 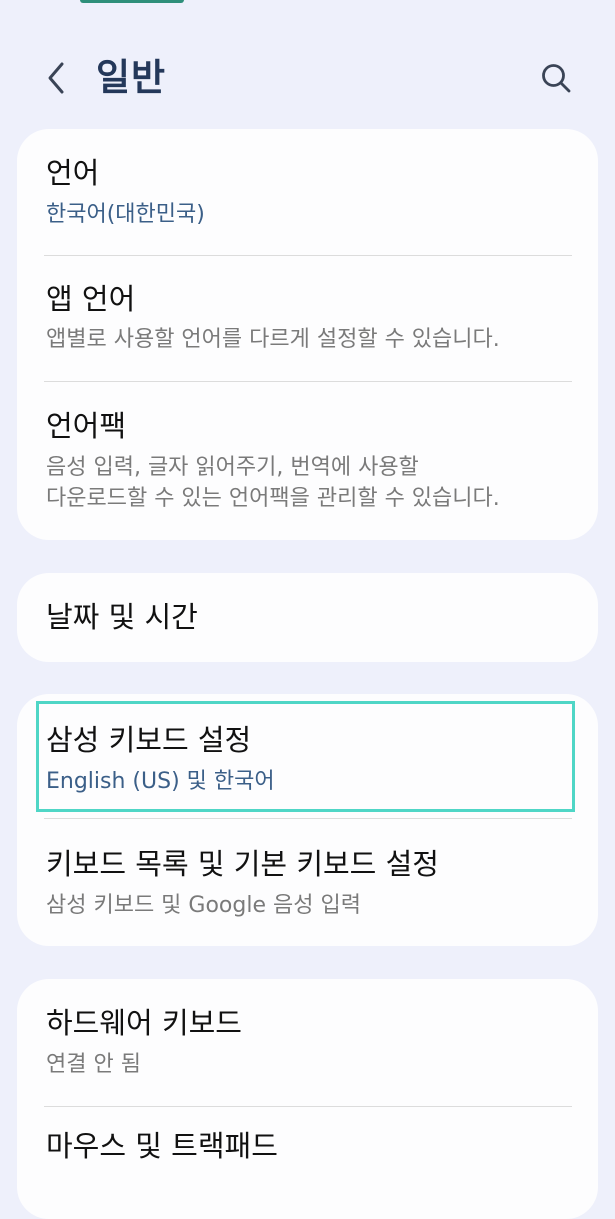 I want to click on item-title: 앱 언어, so click(x=91, y=299).